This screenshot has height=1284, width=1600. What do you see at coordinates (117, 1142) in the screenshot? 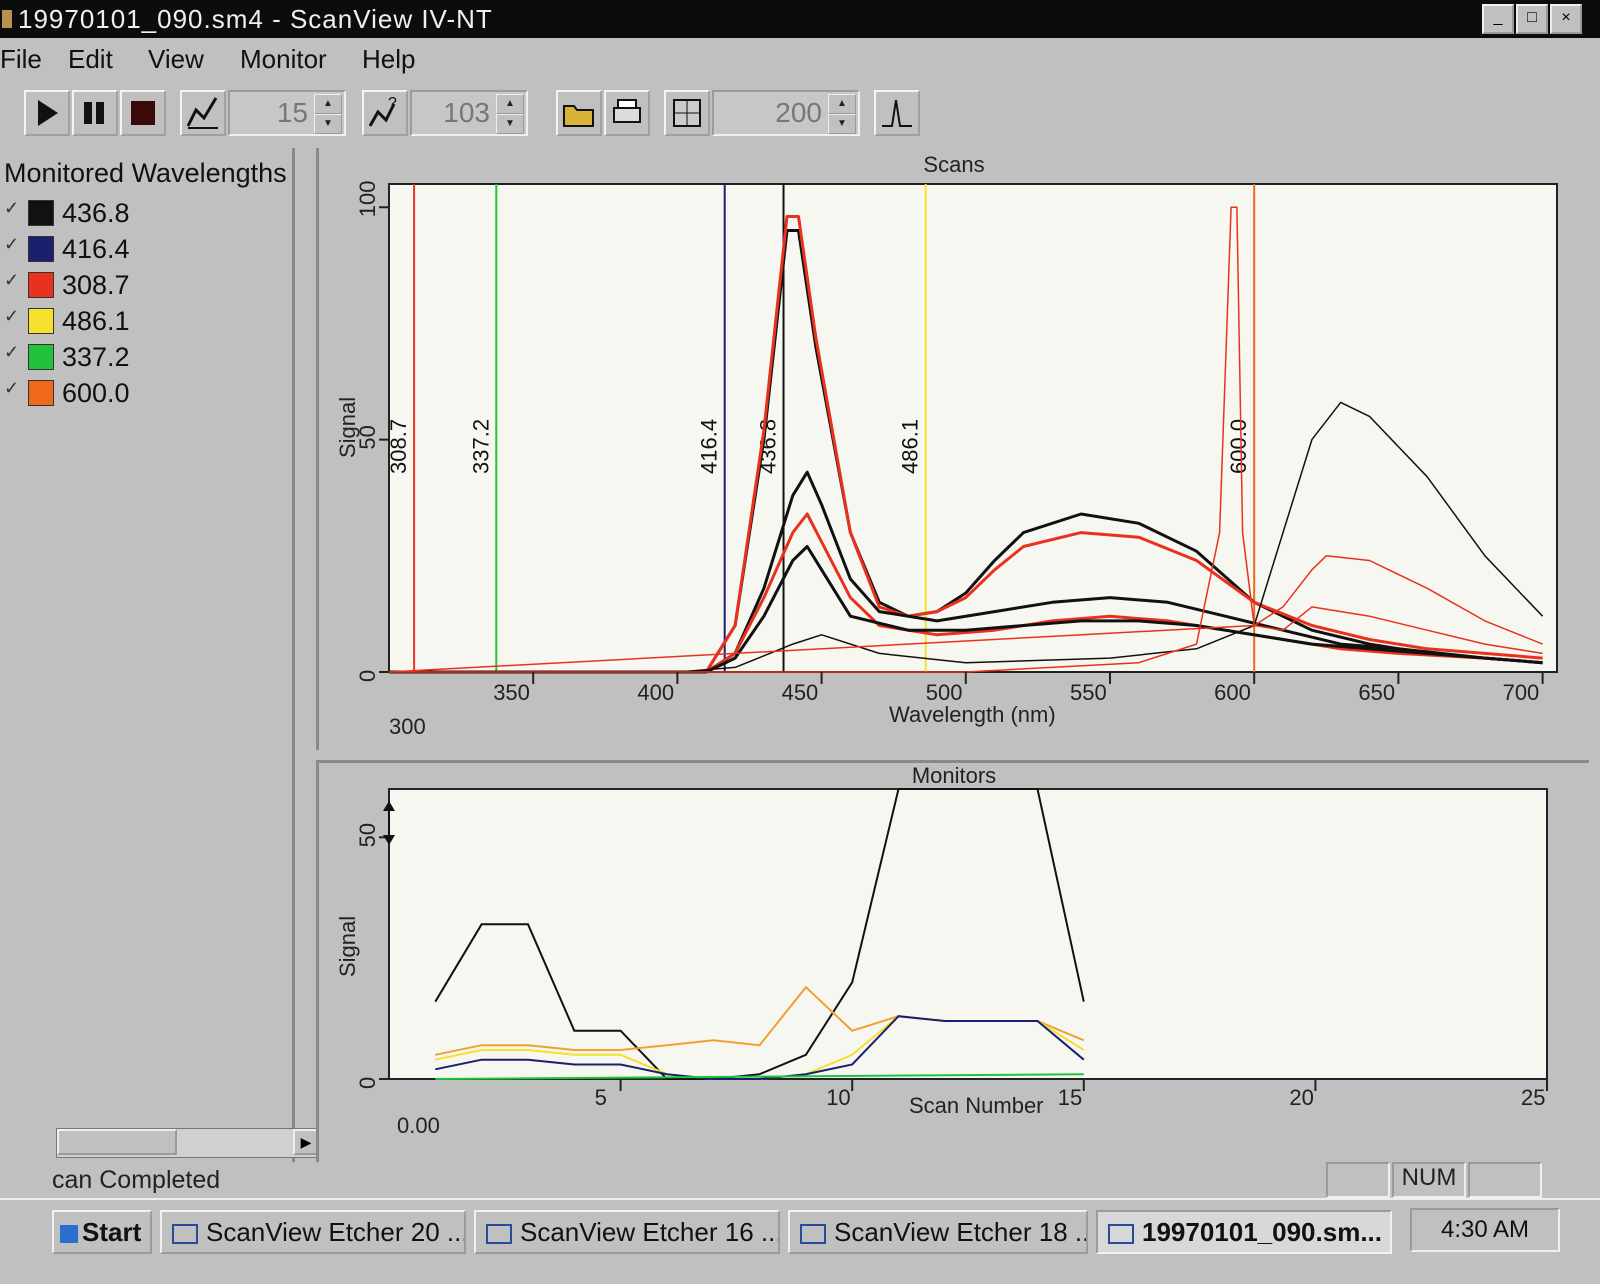
I see `scroll-thumb` at bounding box center [117, 1142].